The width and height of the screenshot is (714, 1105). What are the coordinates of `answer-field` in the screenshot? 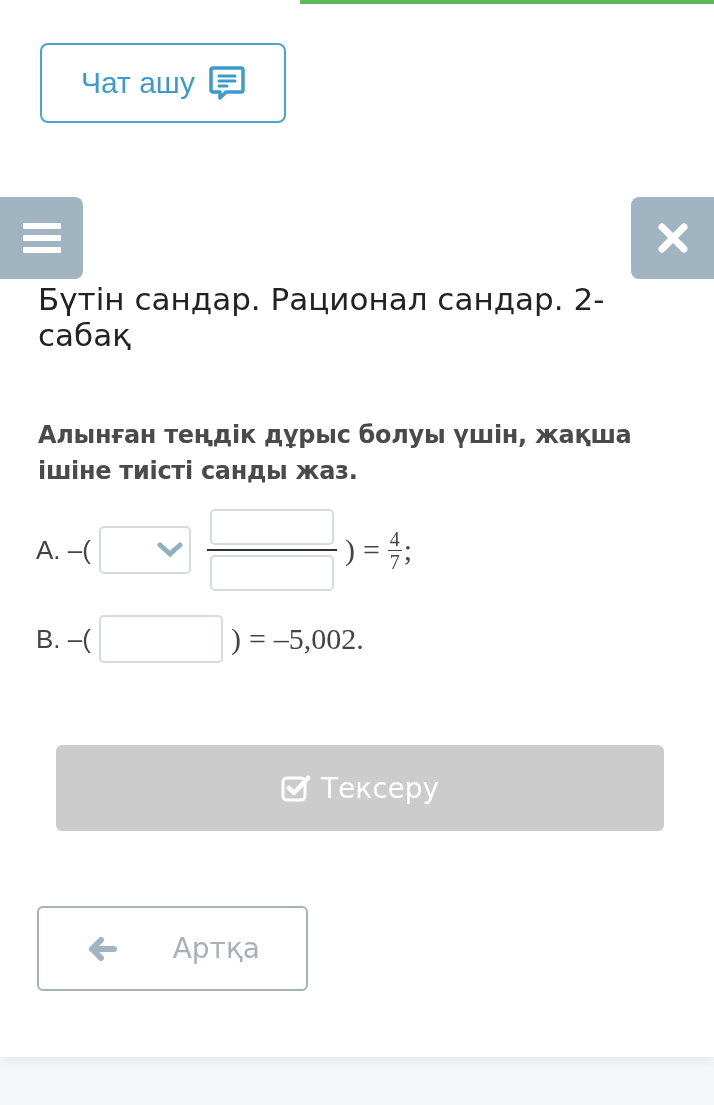 It's located at (160, 639).